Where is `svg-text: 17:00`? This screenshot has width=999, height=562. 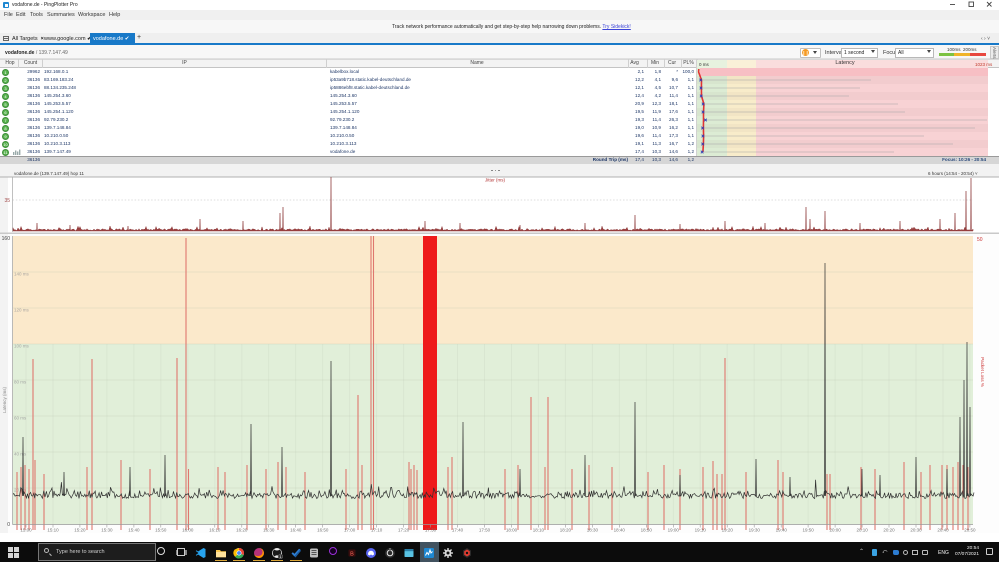
svg-text: 17:00 is located at coordinates (350, 530).